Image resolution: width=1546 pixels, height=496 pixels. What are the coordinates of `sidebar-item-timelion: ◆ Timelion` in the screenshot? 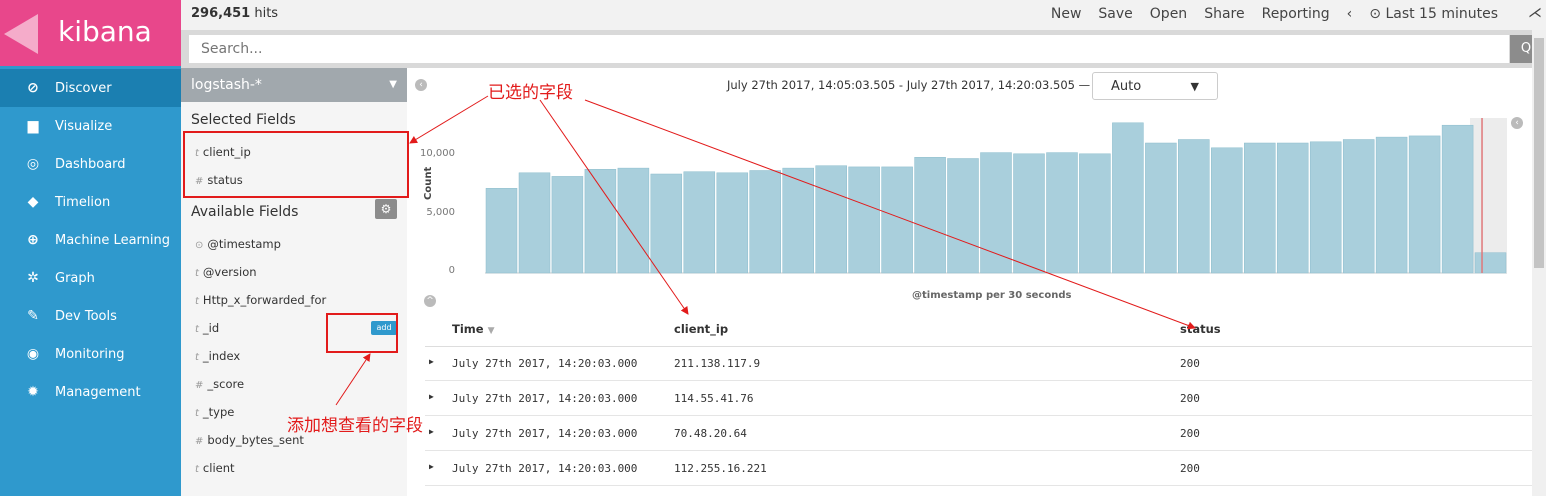 It's located at (90, 202).